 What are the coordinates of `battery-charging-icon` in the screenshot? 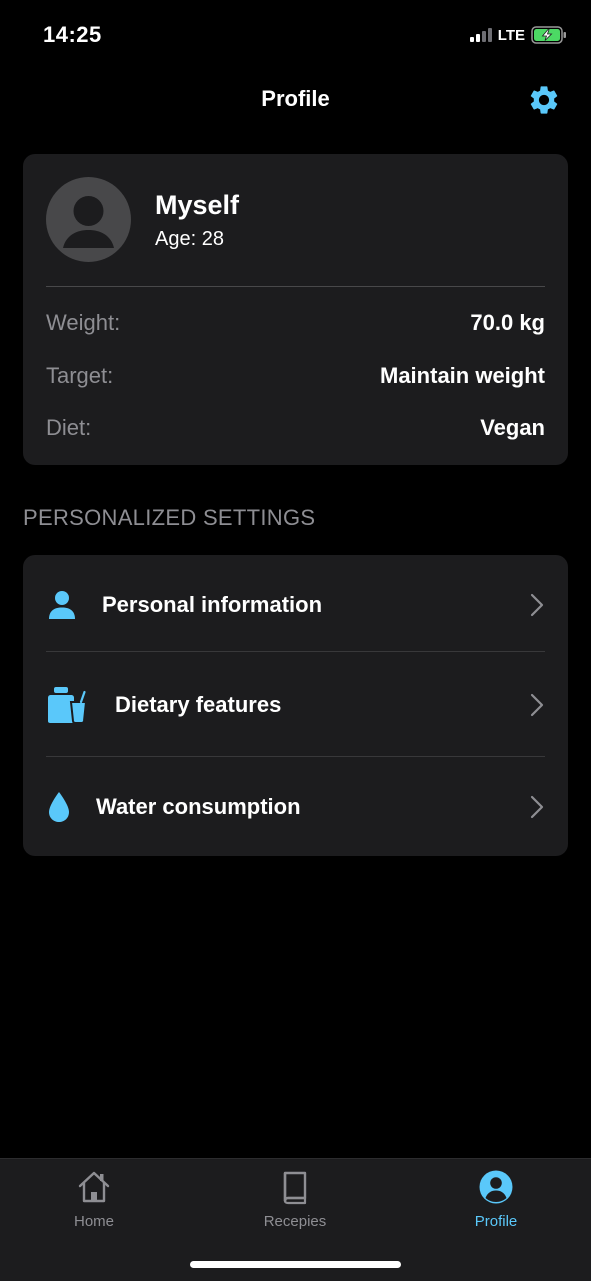 It's located at (549, 35).